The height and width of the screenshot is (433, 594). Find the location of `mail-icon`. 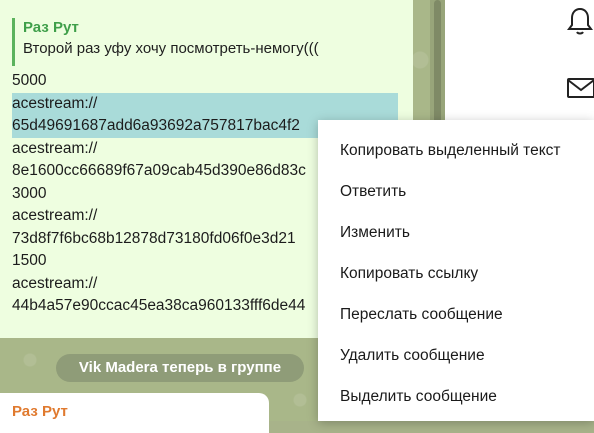

mail-icon is located at coordinates (580, 88).